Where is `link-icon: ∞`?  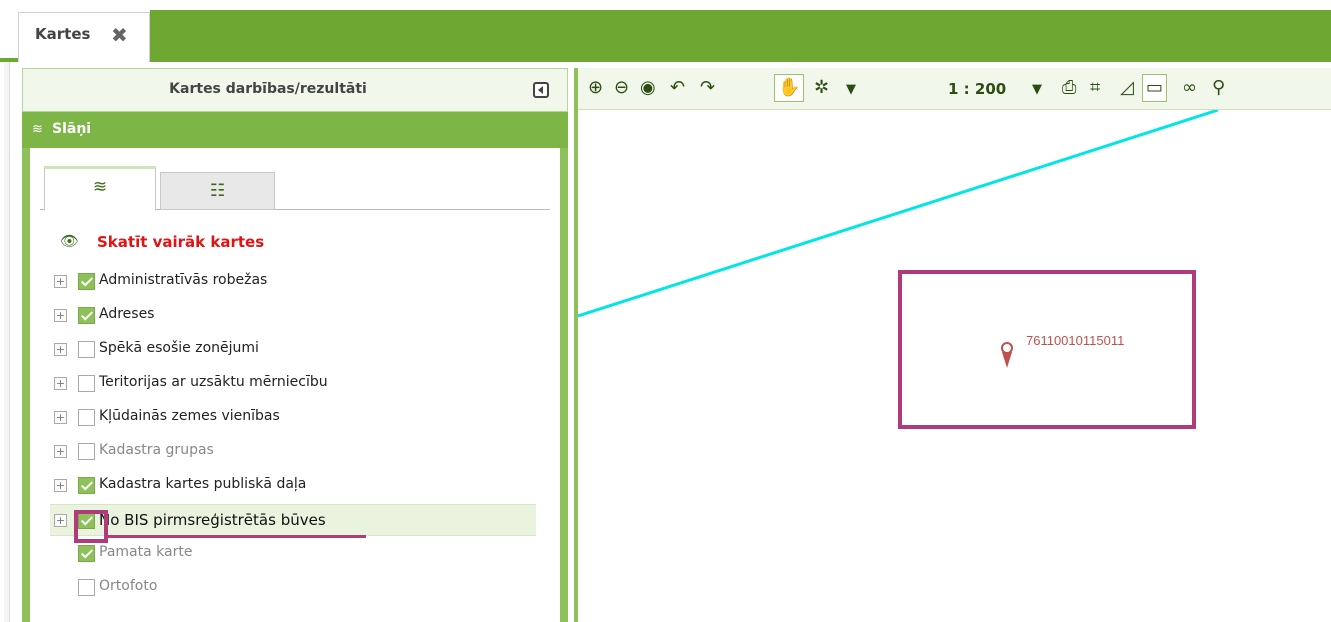 link-icon: ∞ is located at coordinates (1189, 88).